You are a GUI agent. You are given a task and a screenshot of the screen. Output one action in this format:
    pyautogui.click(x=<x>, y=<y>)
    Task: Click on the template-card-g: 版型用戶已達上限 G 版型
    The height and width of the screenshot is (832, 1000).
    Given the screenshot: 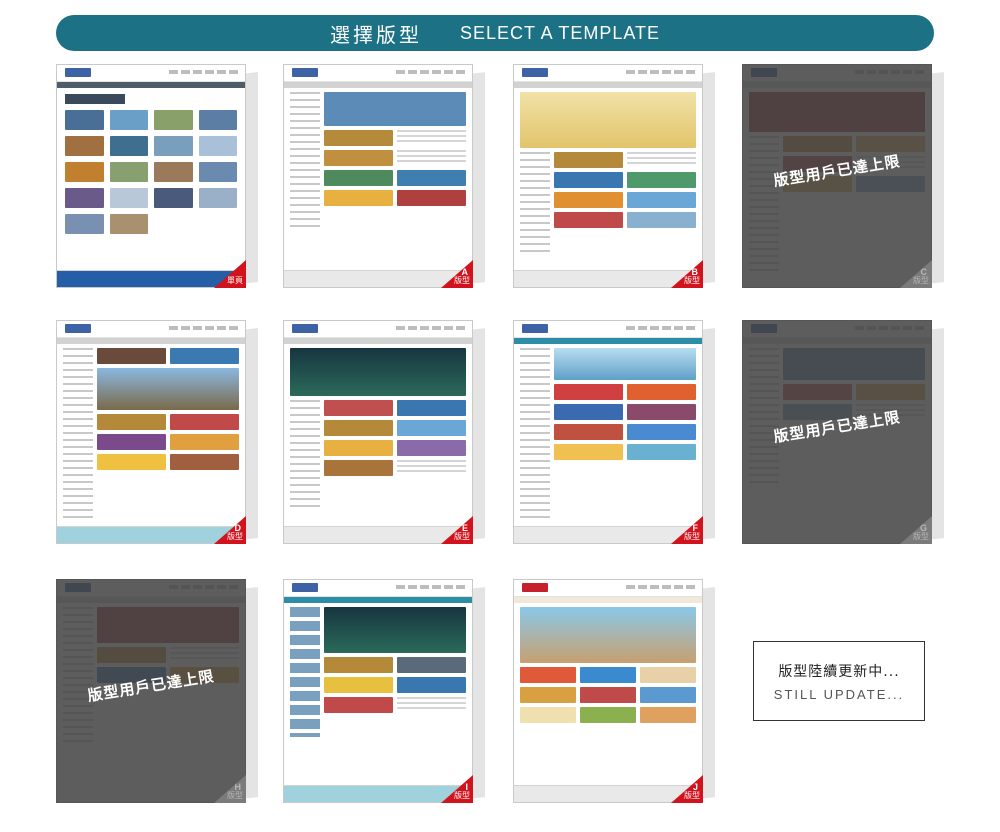 What is the action you would take?
    pyautogui.click(x=843, y=432)
    